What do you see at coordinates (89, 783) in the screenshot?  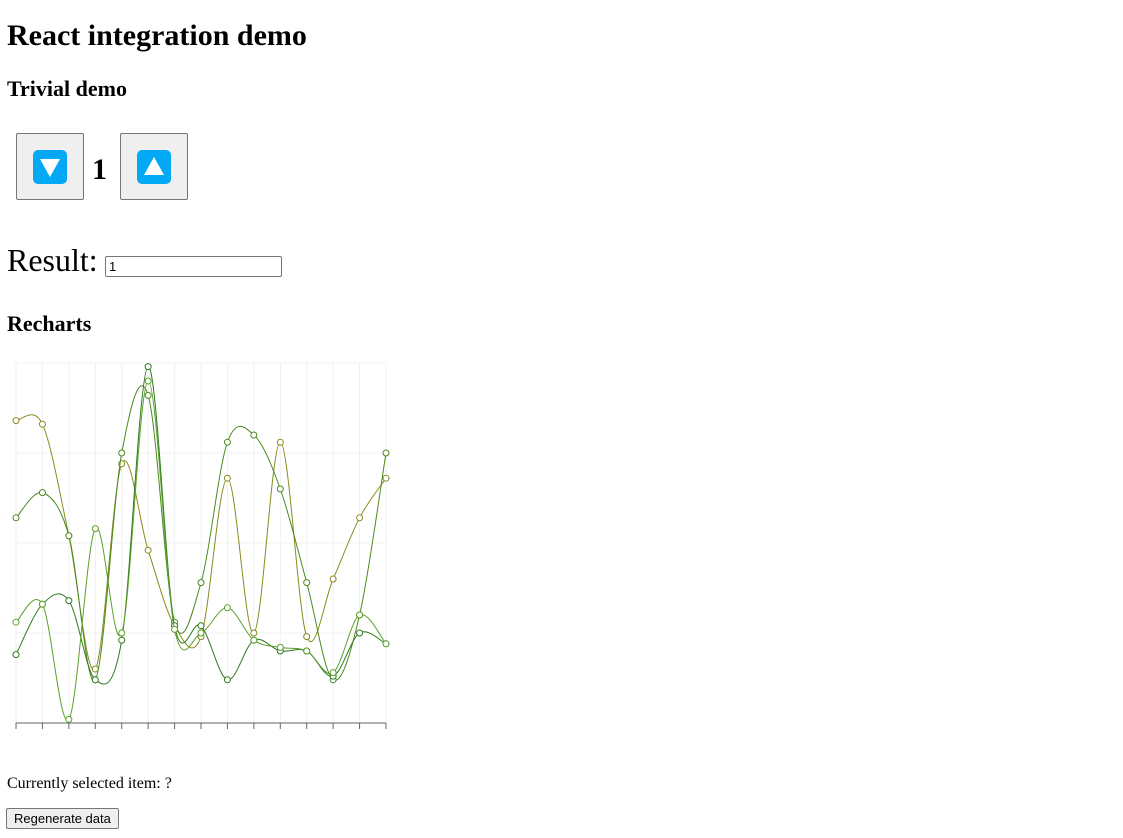 I see `selected-item-text: Currently selected item: ?` at bounding box center [89, 783].